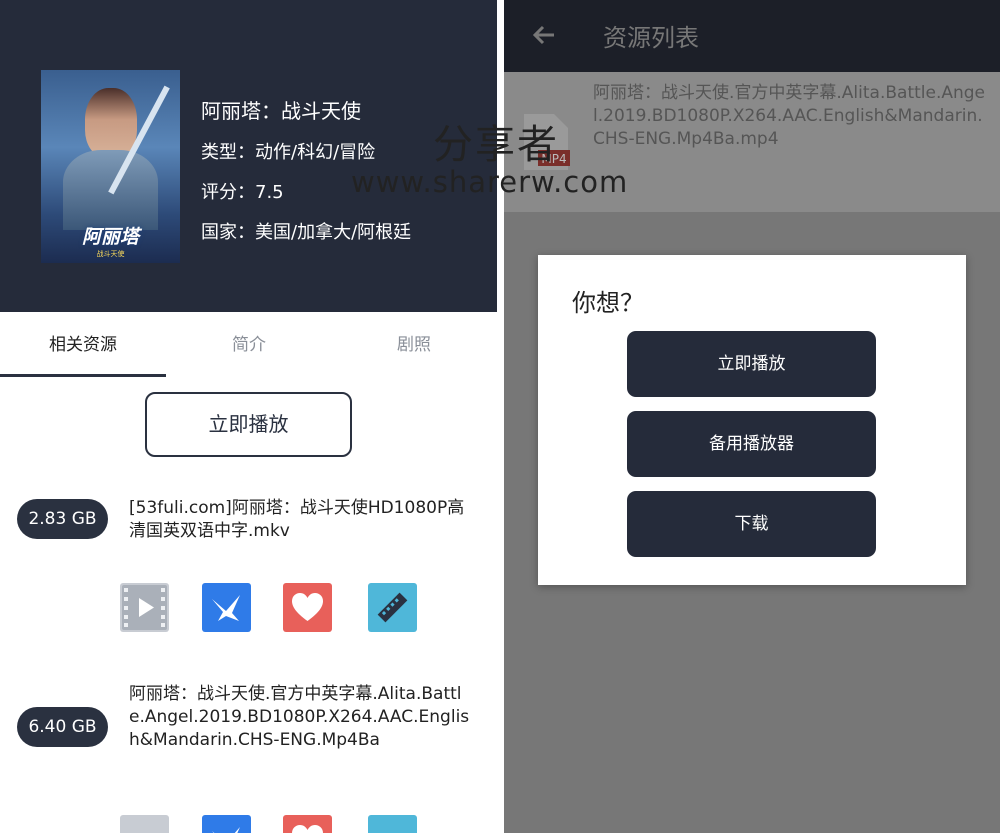  What do you see at coordinates (83, 375) in the screenshot?
I see `active-tab-indicator` at bounding box center [83, 375].